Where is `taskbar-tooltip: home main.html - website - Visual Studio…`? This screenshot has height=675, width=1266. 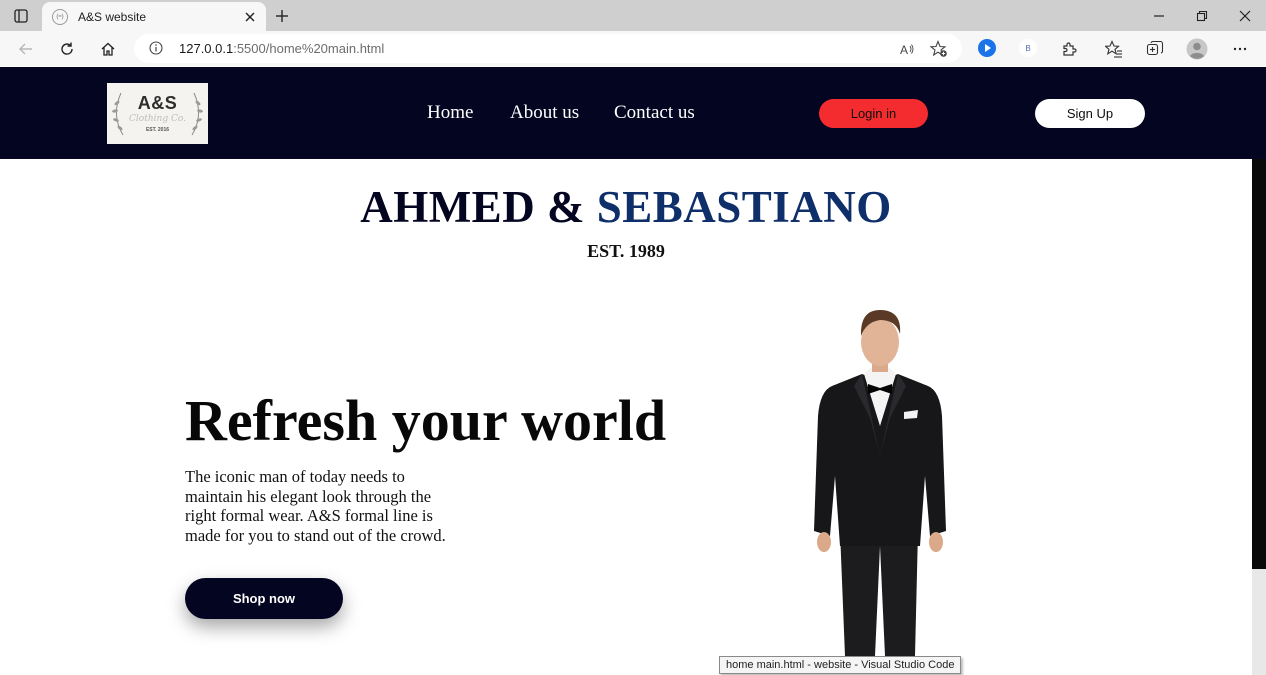 taskbar-tooltip: home main.html - website - Visual Studio… is located at coordinates (840, 665).